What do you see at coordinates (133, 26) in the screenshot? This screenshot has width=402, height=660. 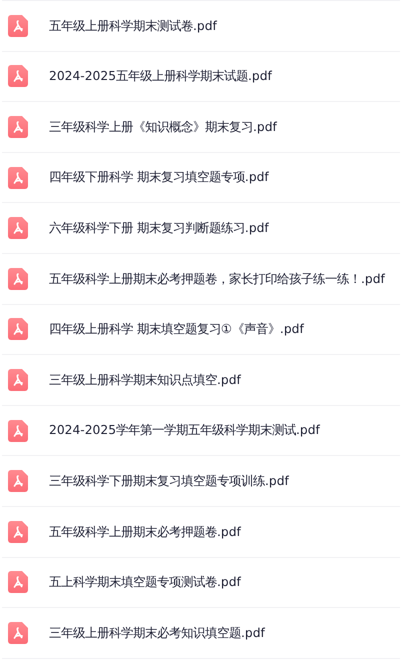 I see `file-name: 五年级上册科学期末测试卷.pdf` at bounding box center [133, 26].